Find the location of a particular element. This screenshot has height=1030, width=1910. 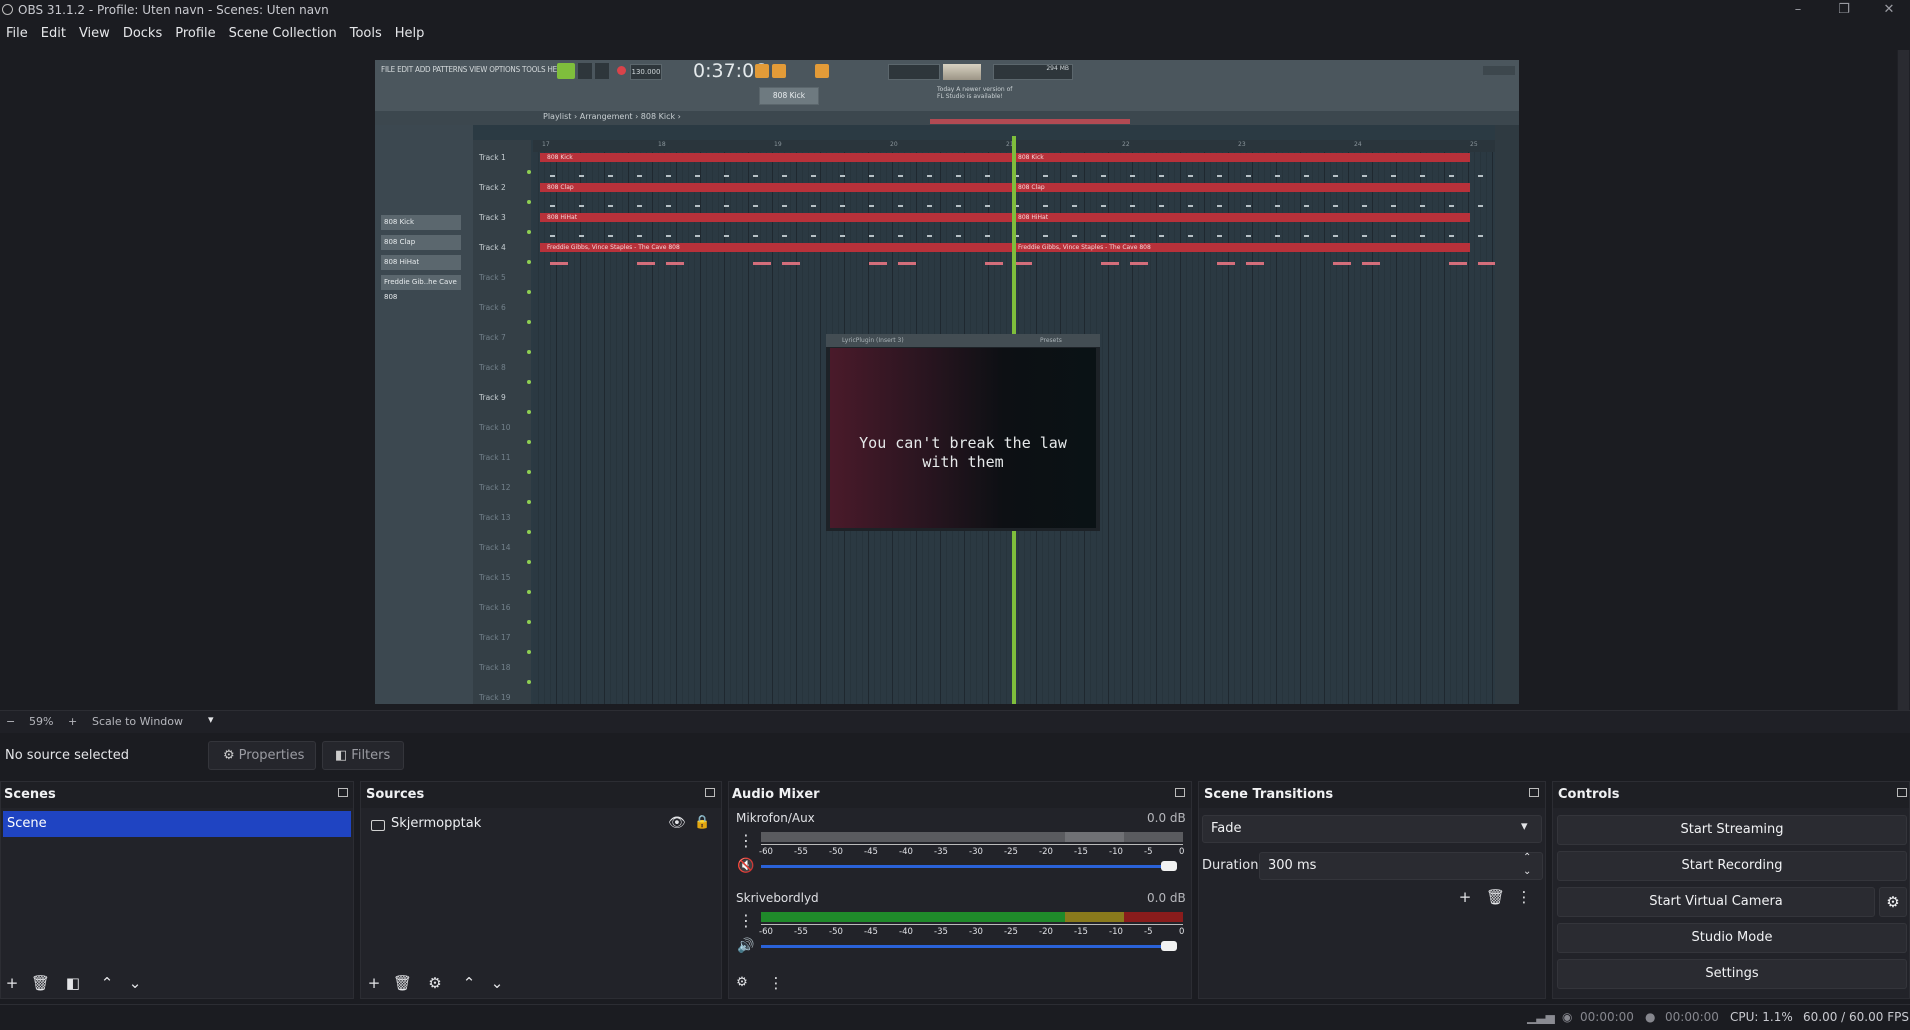

preview-scrollbar is located at coordinates (1903, 382).